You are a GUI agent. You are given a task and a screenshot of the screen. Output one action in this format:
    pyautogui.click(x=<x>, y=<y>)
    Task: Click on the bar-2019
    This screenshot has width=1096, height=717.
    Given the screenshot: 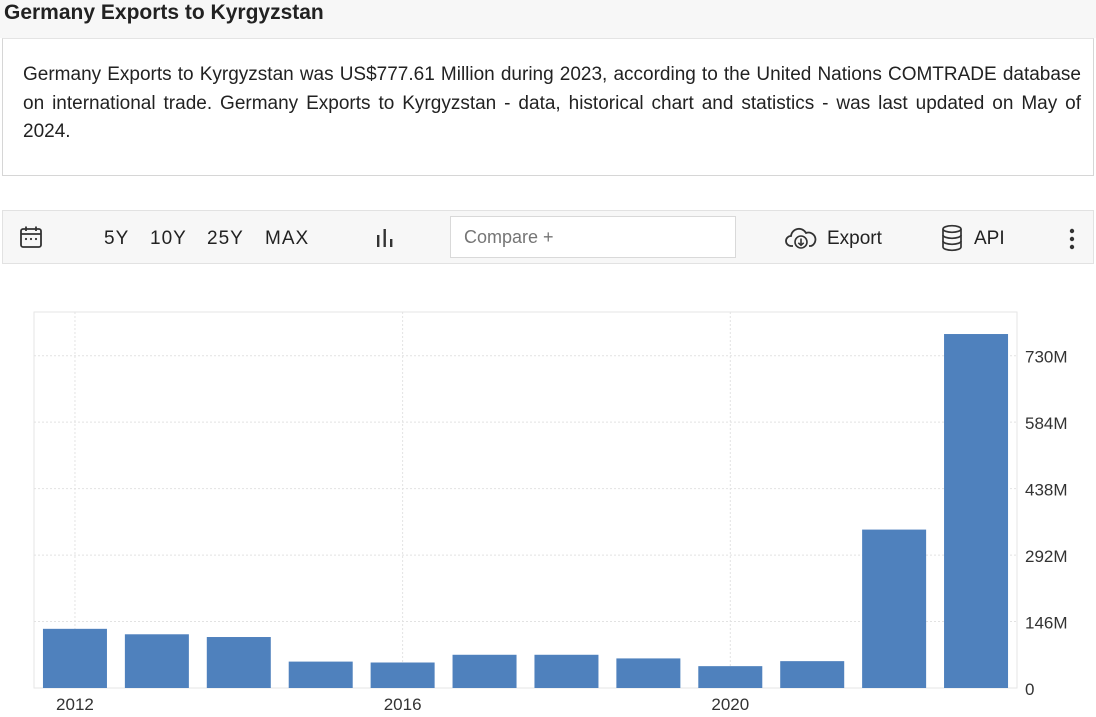 What is the action you would take?
    pyautogui.click(x=648, y=673)
    